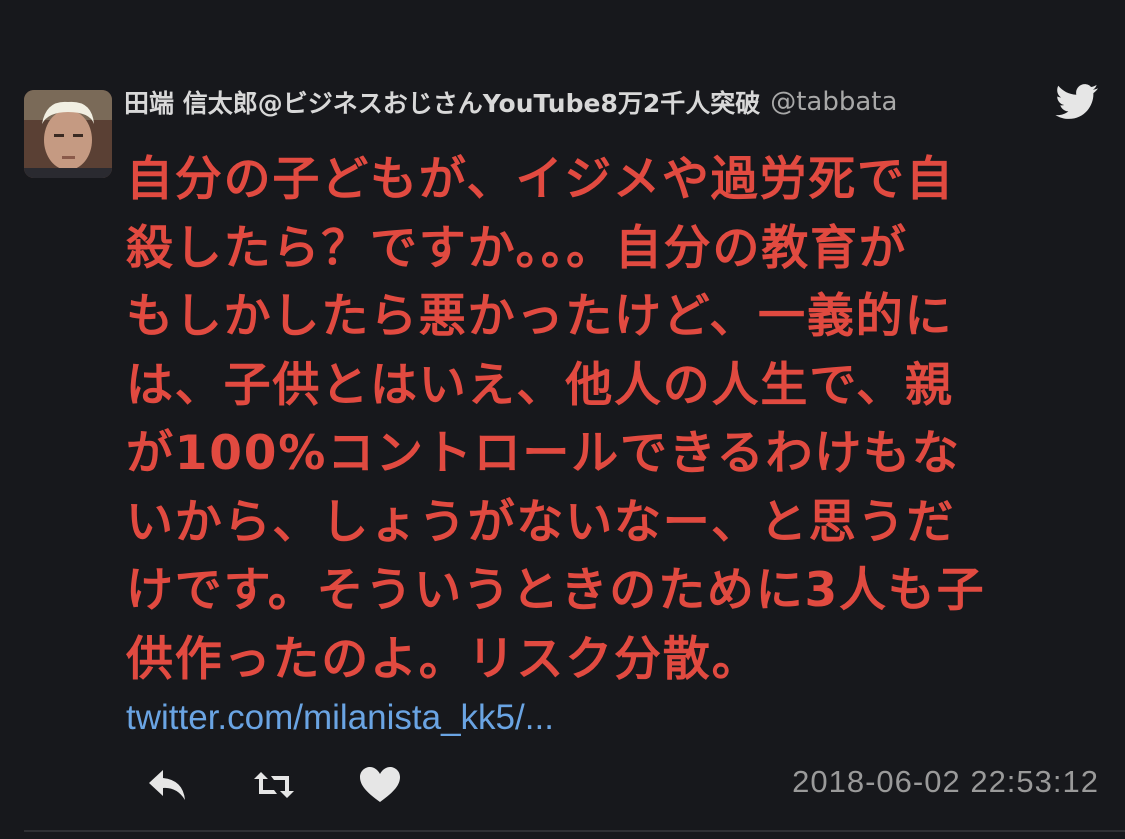 The height and width of the screenshot is (839, 1125). I want to click on tweet-actions, so click(299, 785).